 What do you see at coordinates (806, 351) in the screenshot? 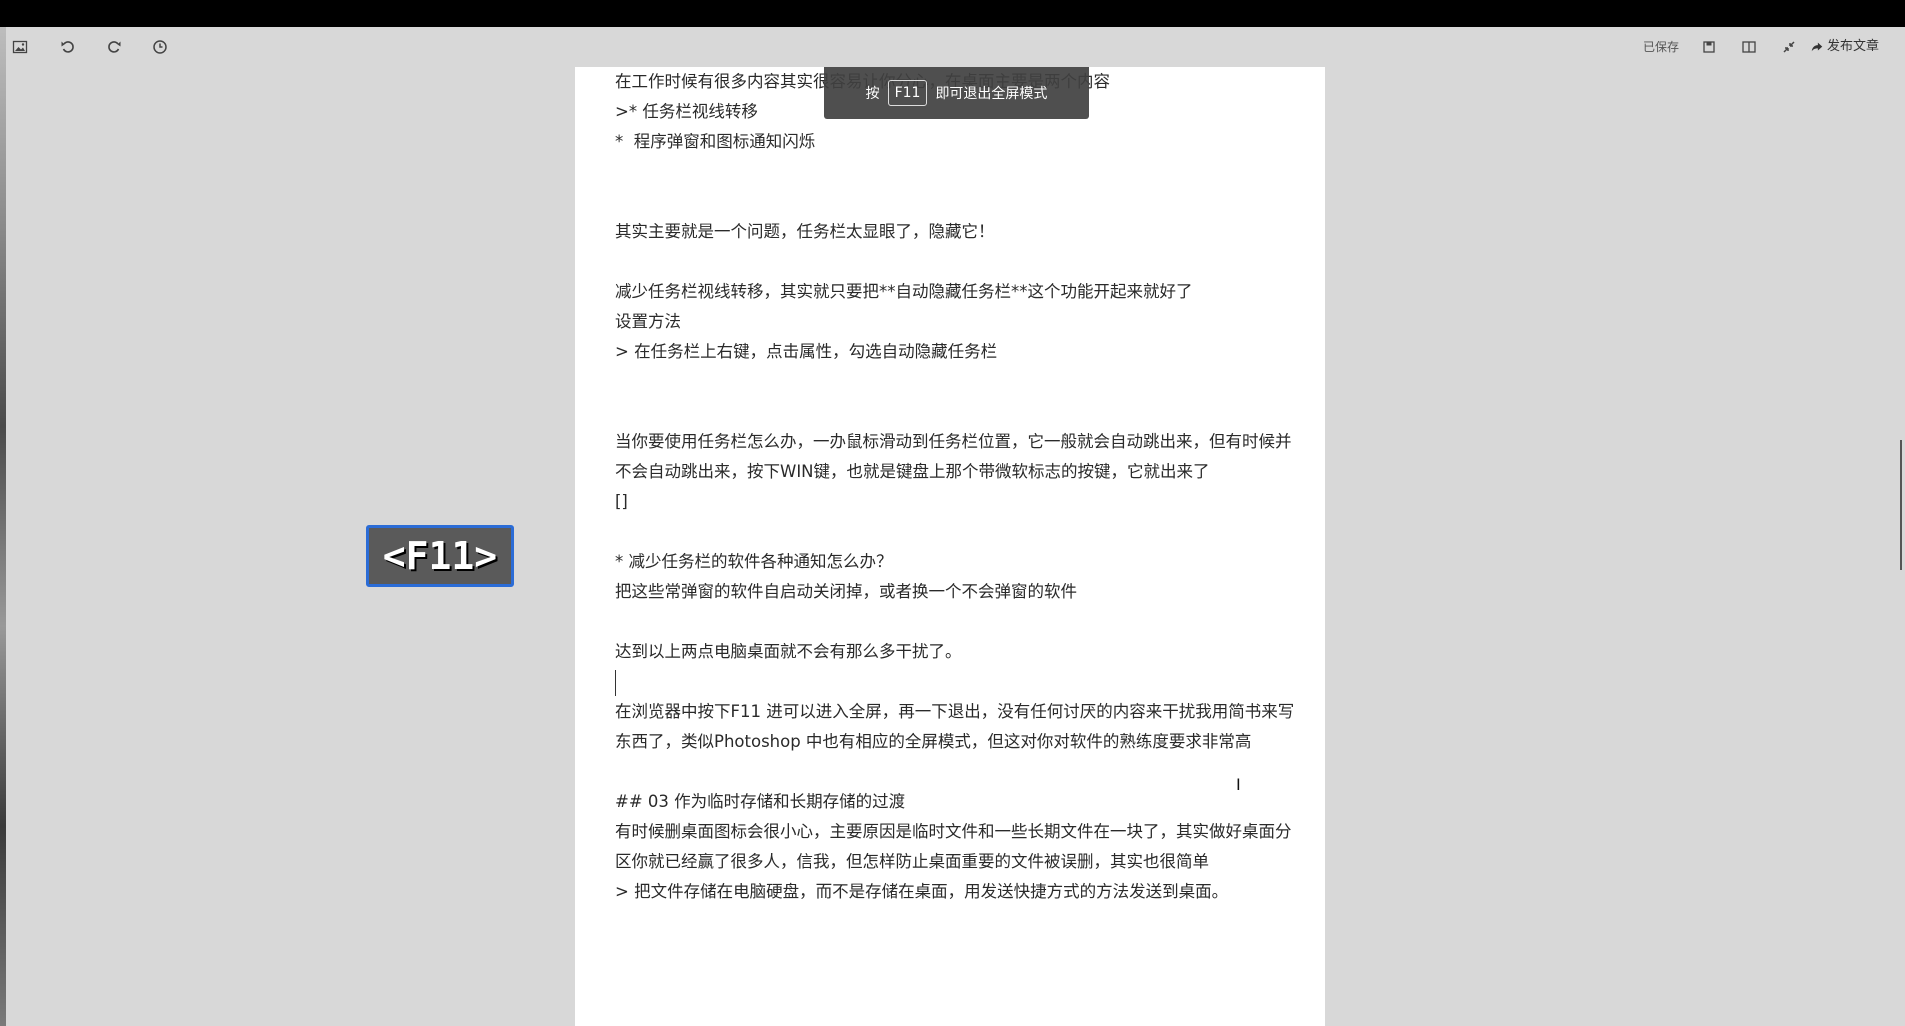
I see `editor-line: > 在任务栏上右键，点击属性，勾选自动隐藏任务栏` at bounding box center [806, 351].